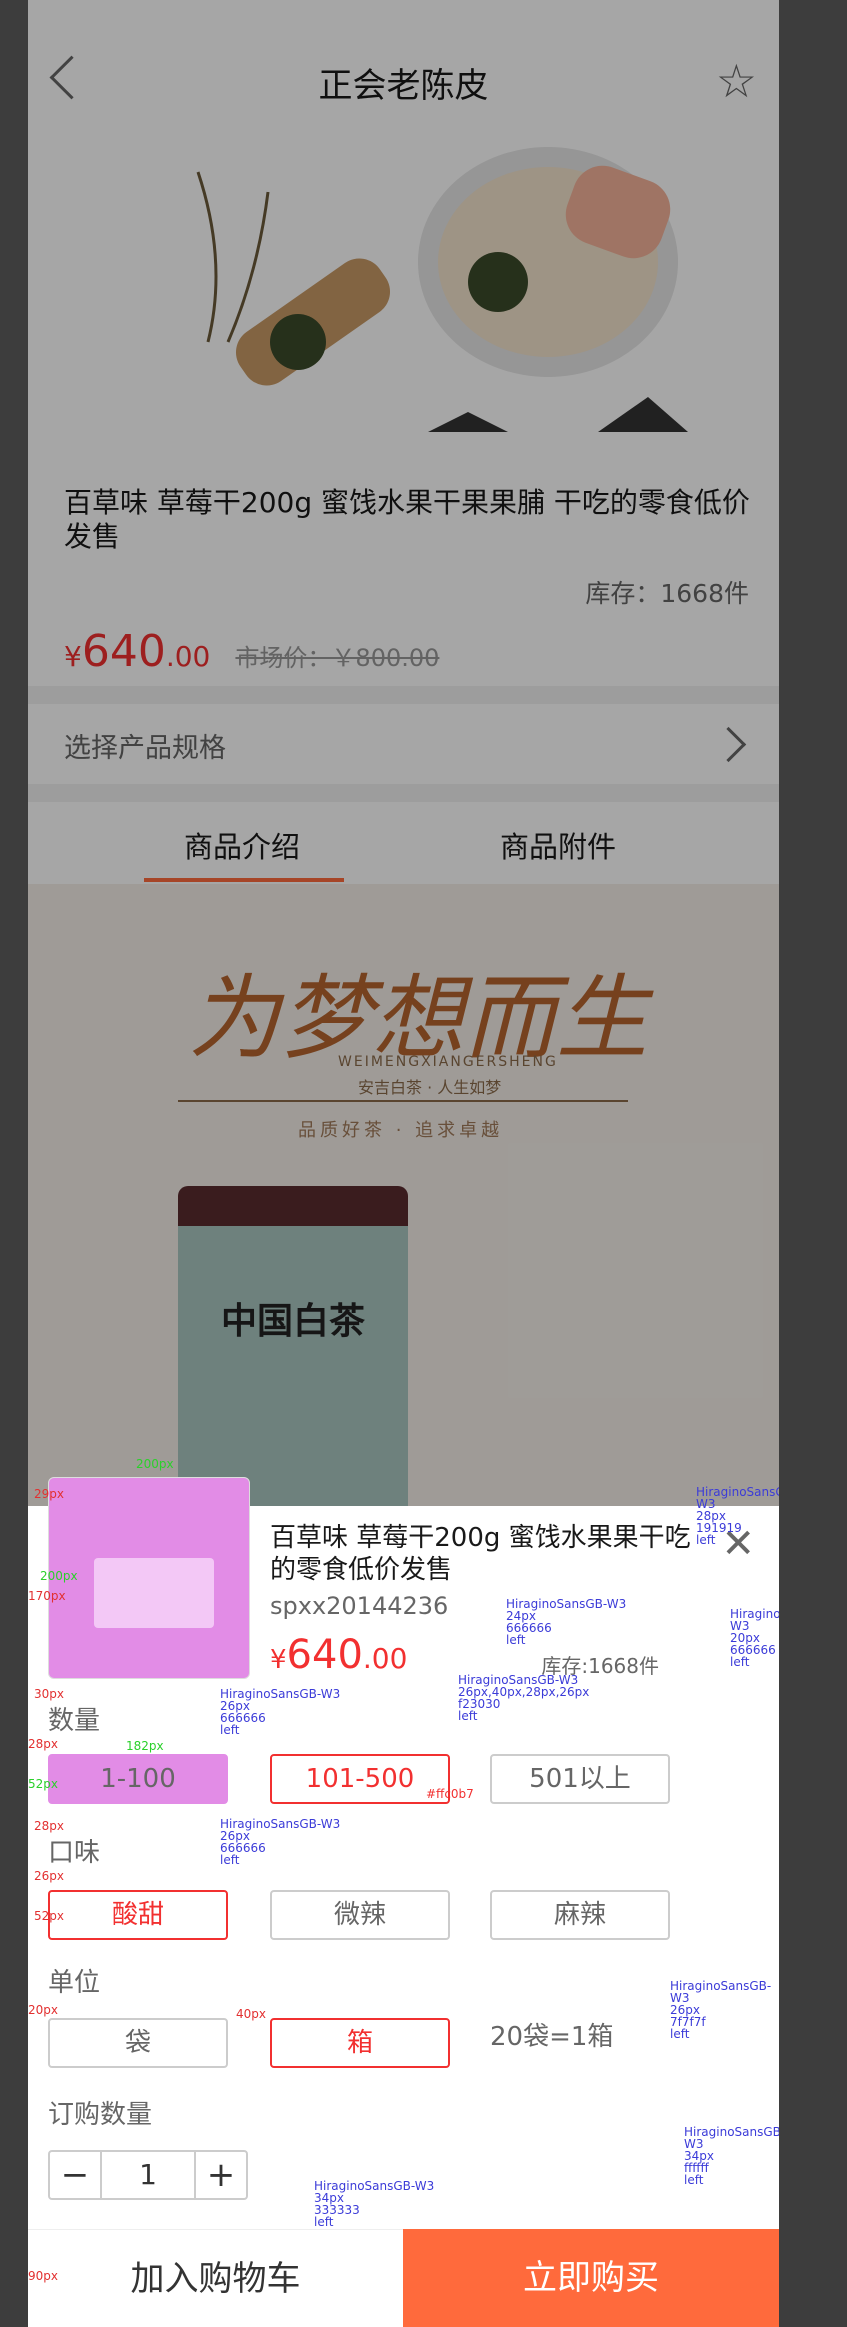 The height and width of the screenshot is (2327, 847). What do you see at coordinates (552, 2037) in the screenshot?
I see `unit-conversion-note: 20袋=1箱` at bounding box center [552, 2037].